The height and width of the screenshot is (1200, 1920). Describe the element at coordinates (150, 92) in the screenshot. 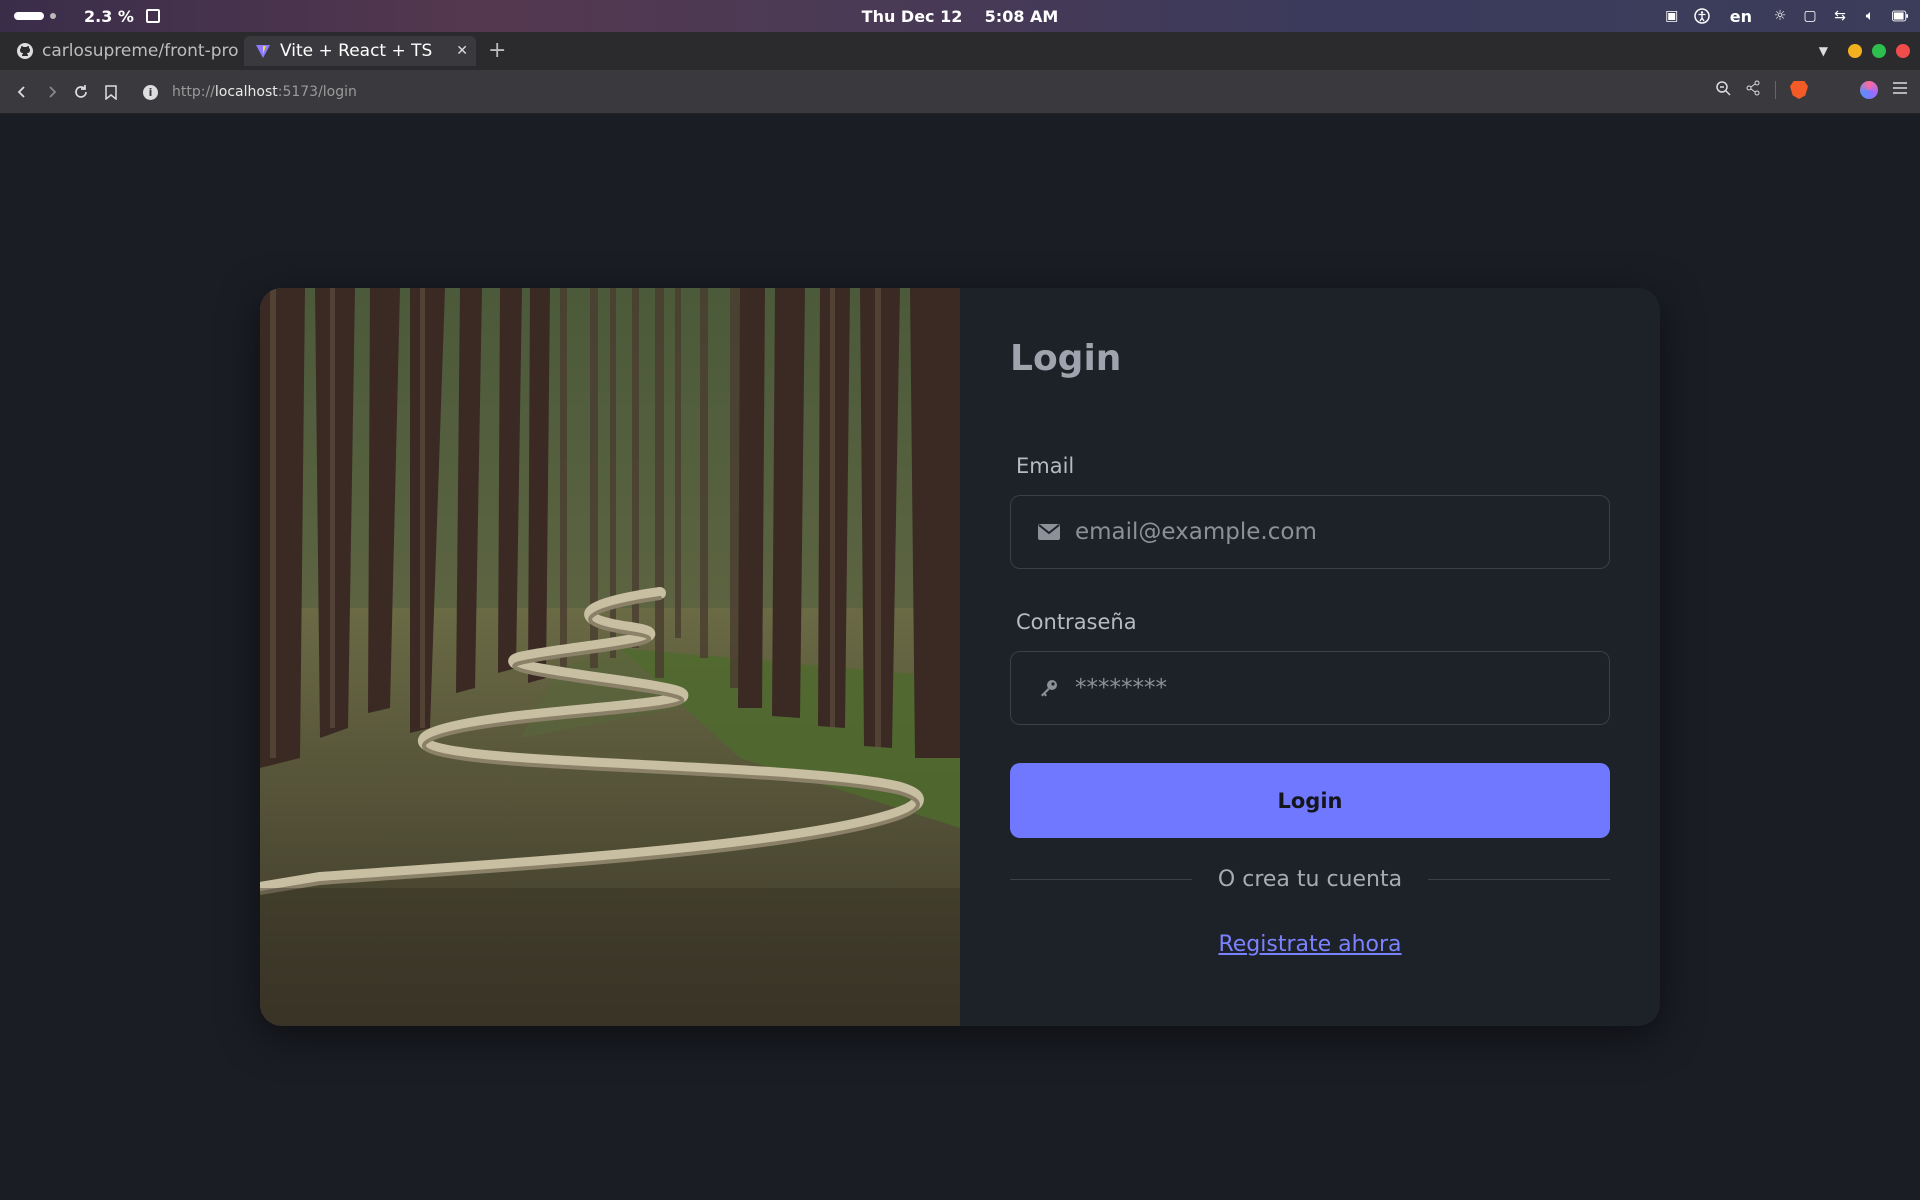

I see `site-info-icon: i` at that location.